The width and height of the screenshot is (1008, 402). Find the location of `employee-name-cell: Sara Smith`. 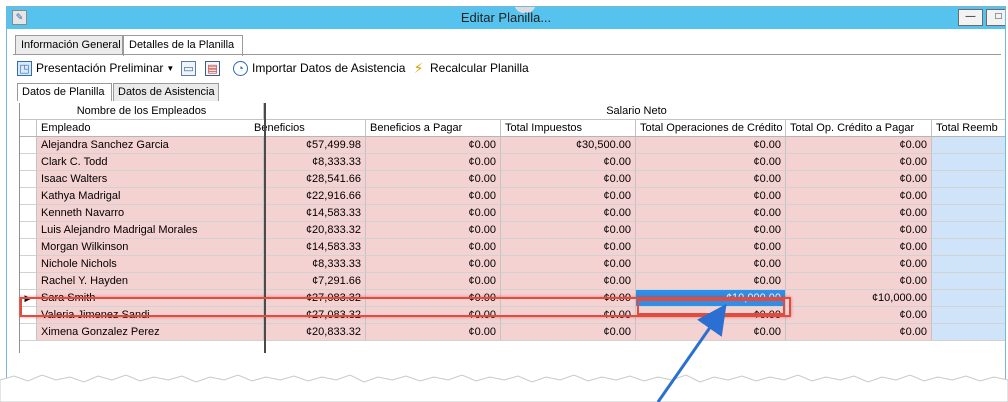

employee-name-cell: Sara Smith is located at coordinates (150, 298).